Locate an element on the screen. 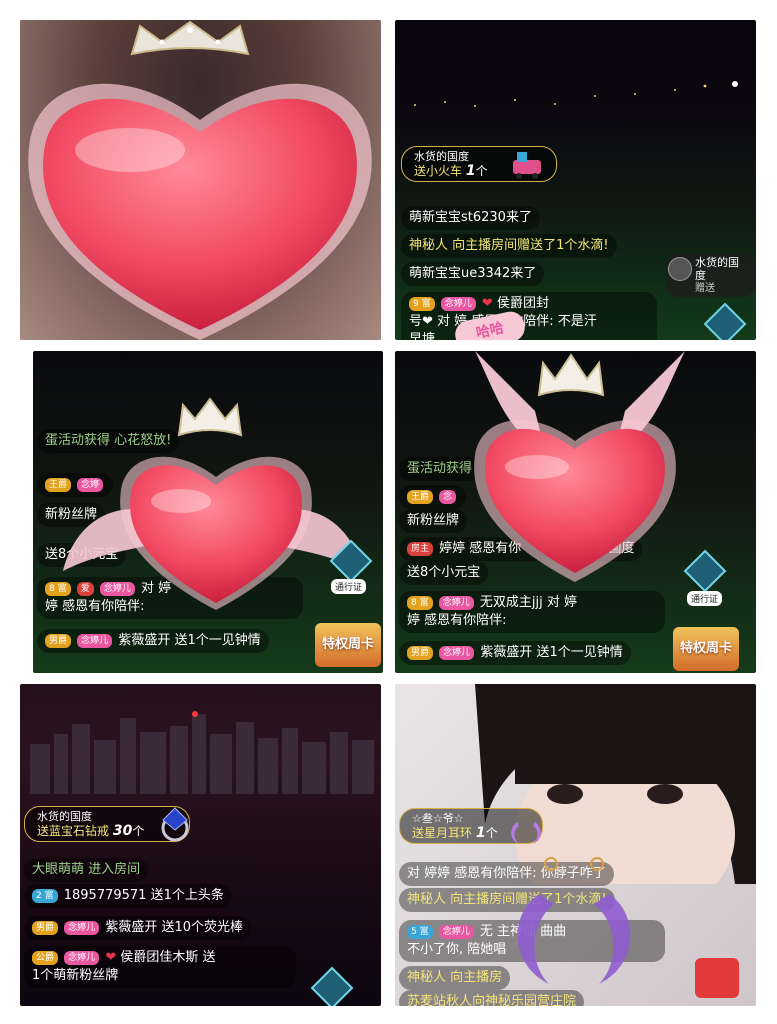 The height and width of the screenshot is (1024, 777). moon-earring-overlay is located at coordinates (574, 920).